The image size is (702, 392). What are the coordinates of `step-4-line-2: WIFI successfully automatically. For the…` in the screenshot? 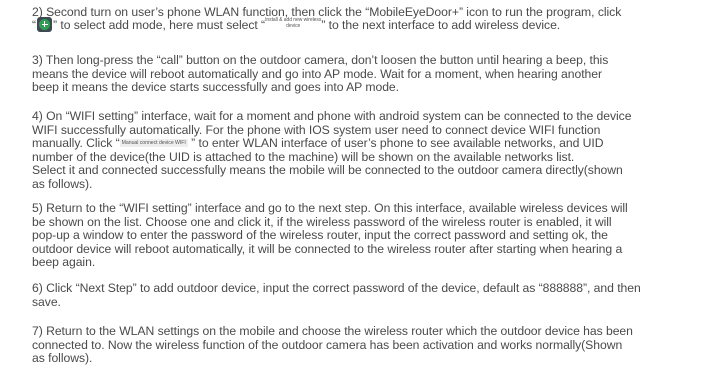 It's located at (316, 129).